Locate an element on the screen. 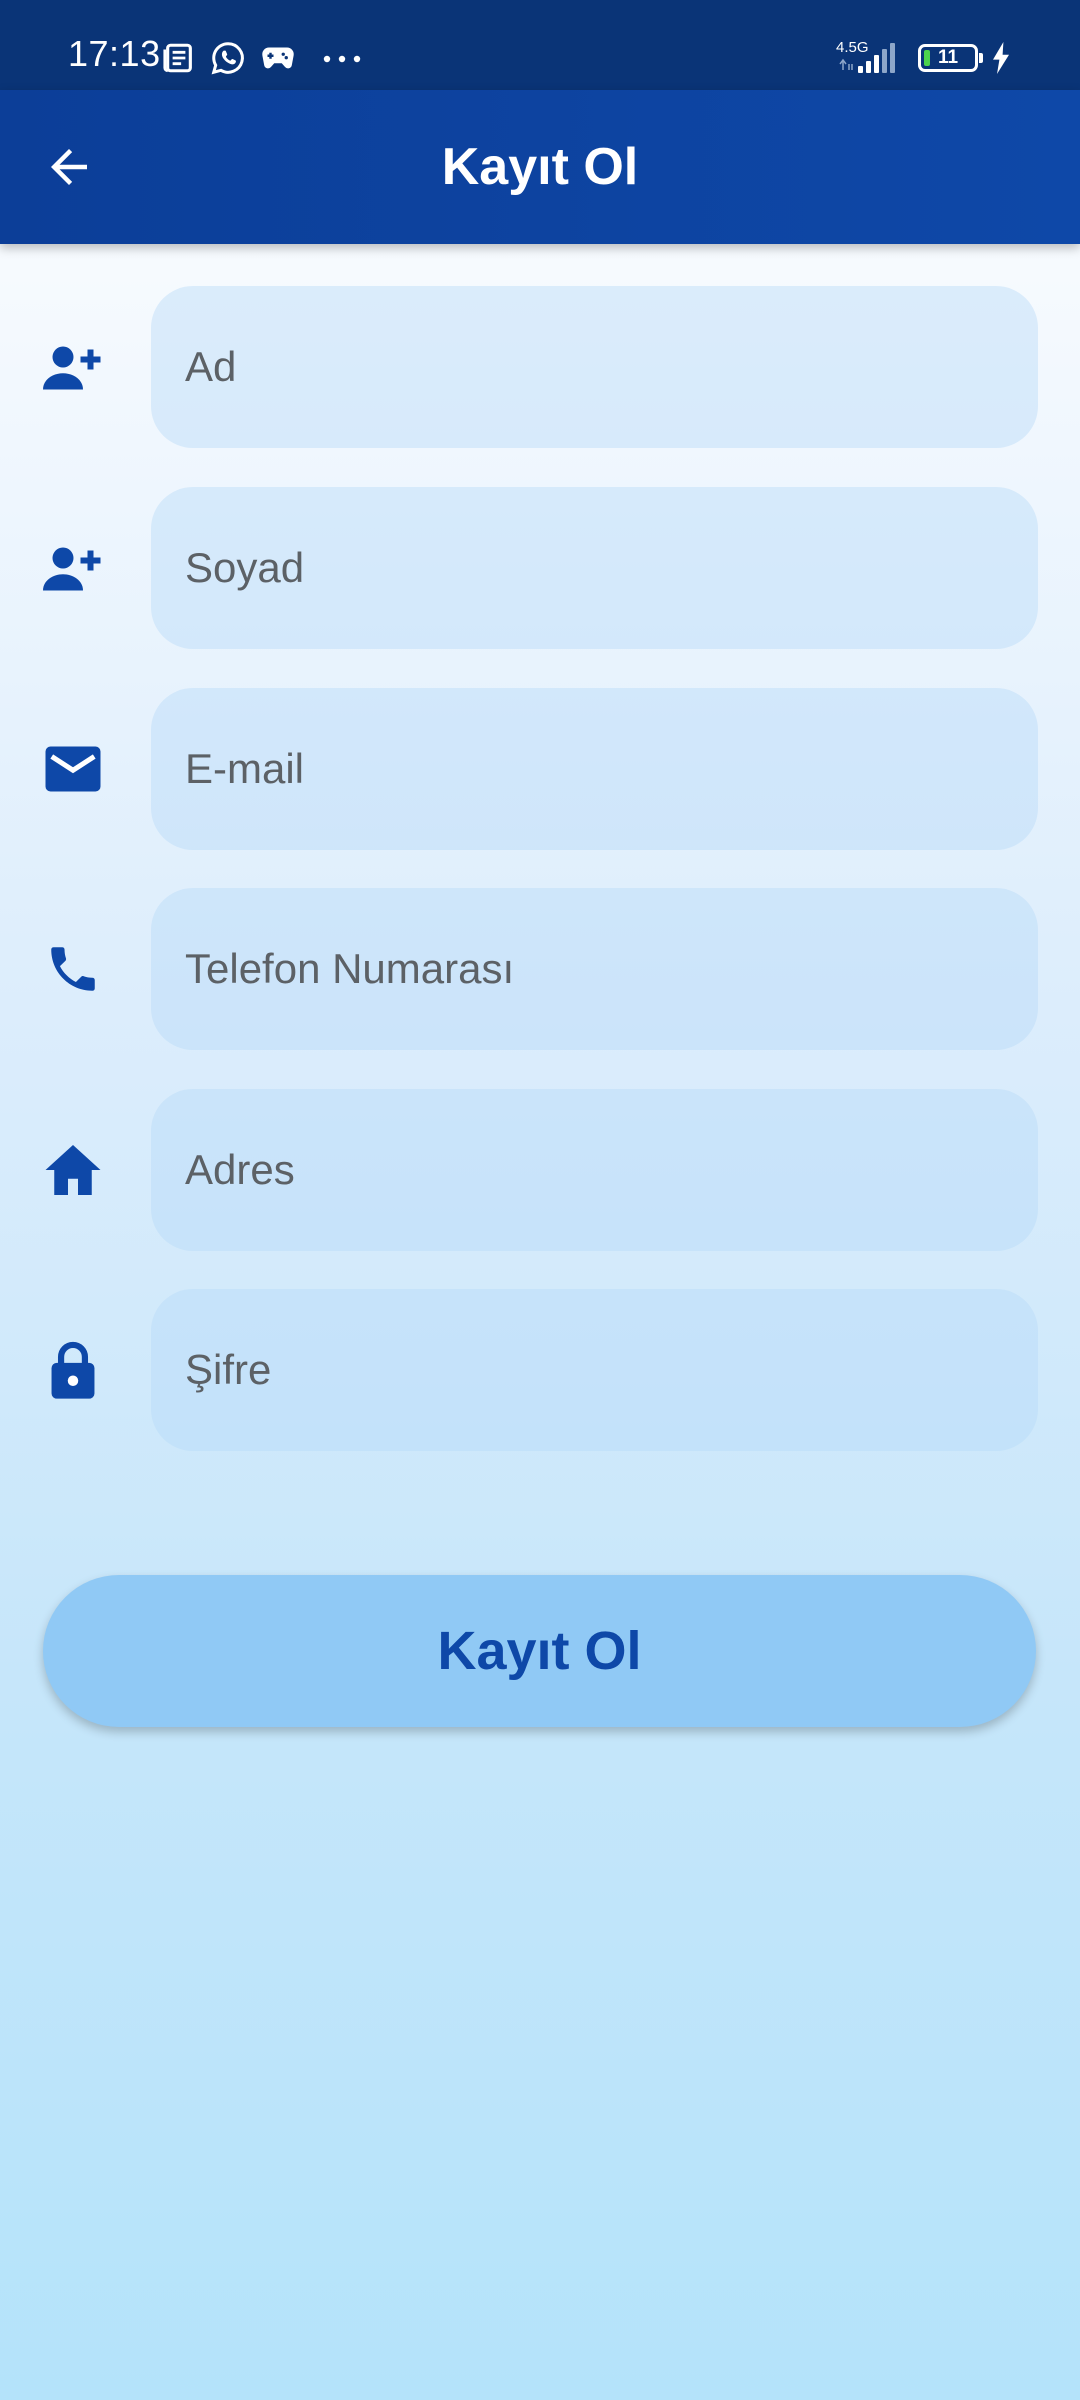  back-button is located at coordinates (69, 167).